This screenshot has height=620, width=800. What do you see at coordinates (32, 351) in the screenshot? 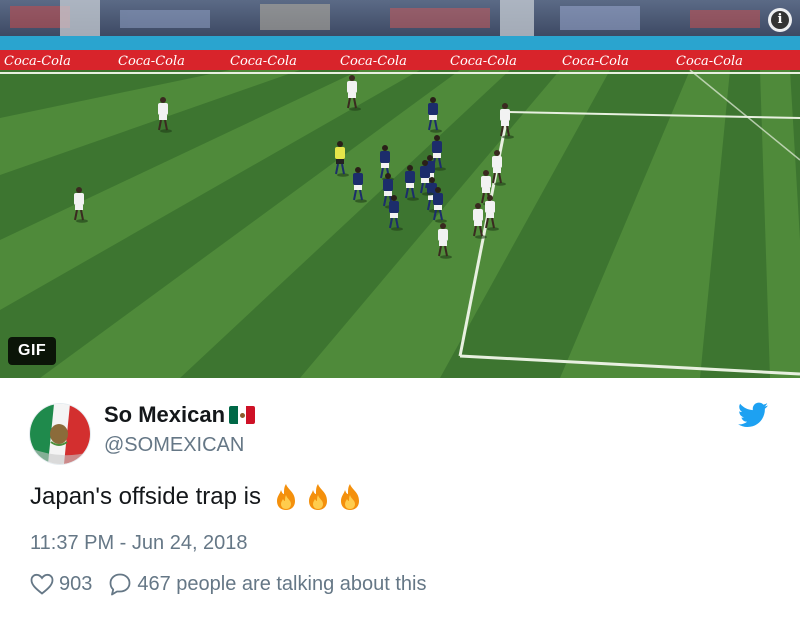
I see `gif-badge: GIF` at bounding box center [32, 351].